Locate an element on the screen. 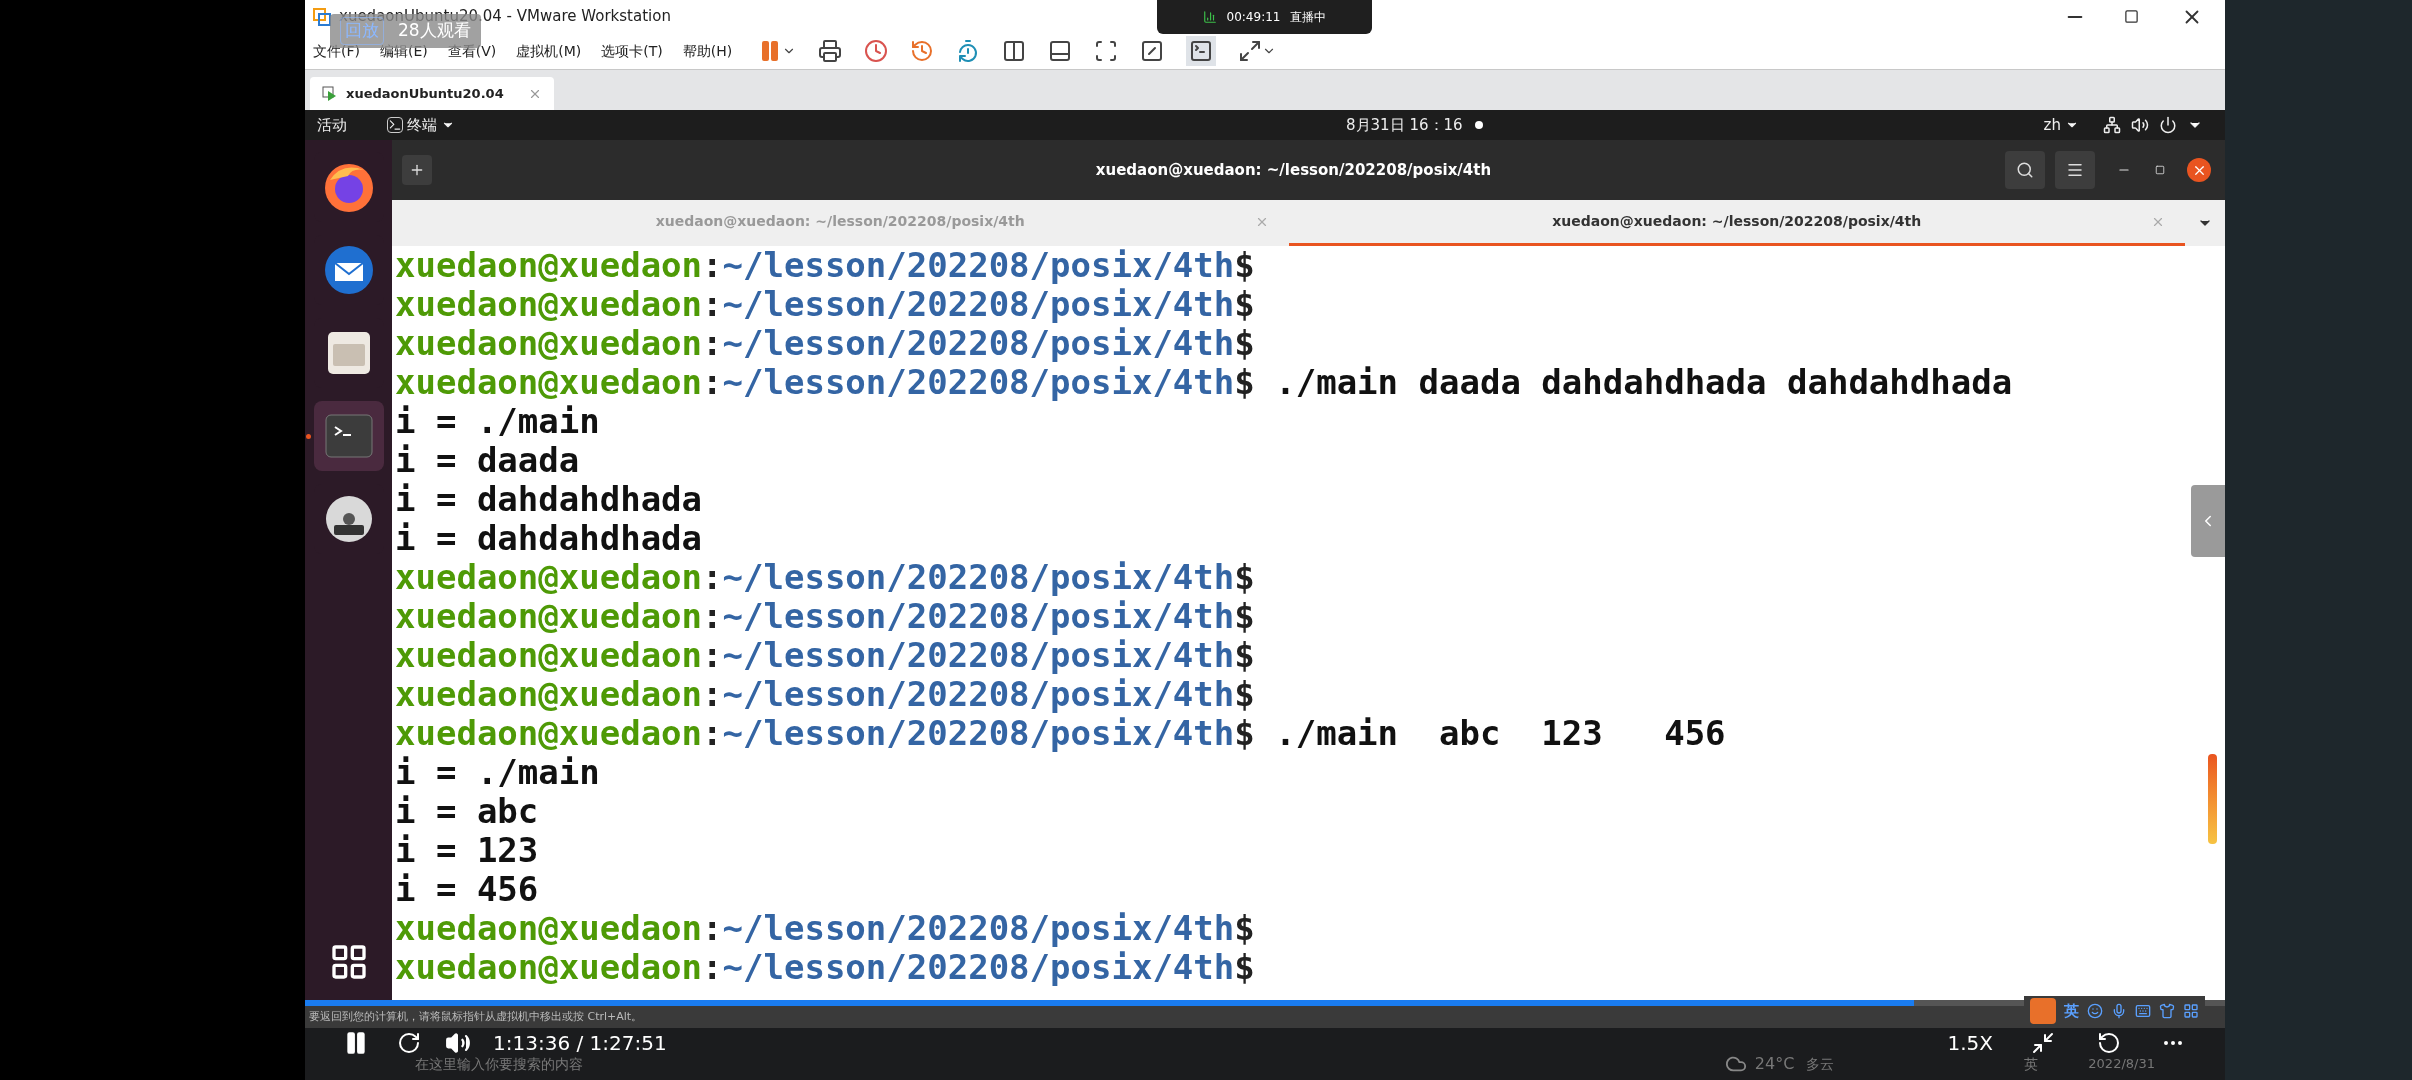  weather-text: 多云 is located at coordinates (1820, 1064).